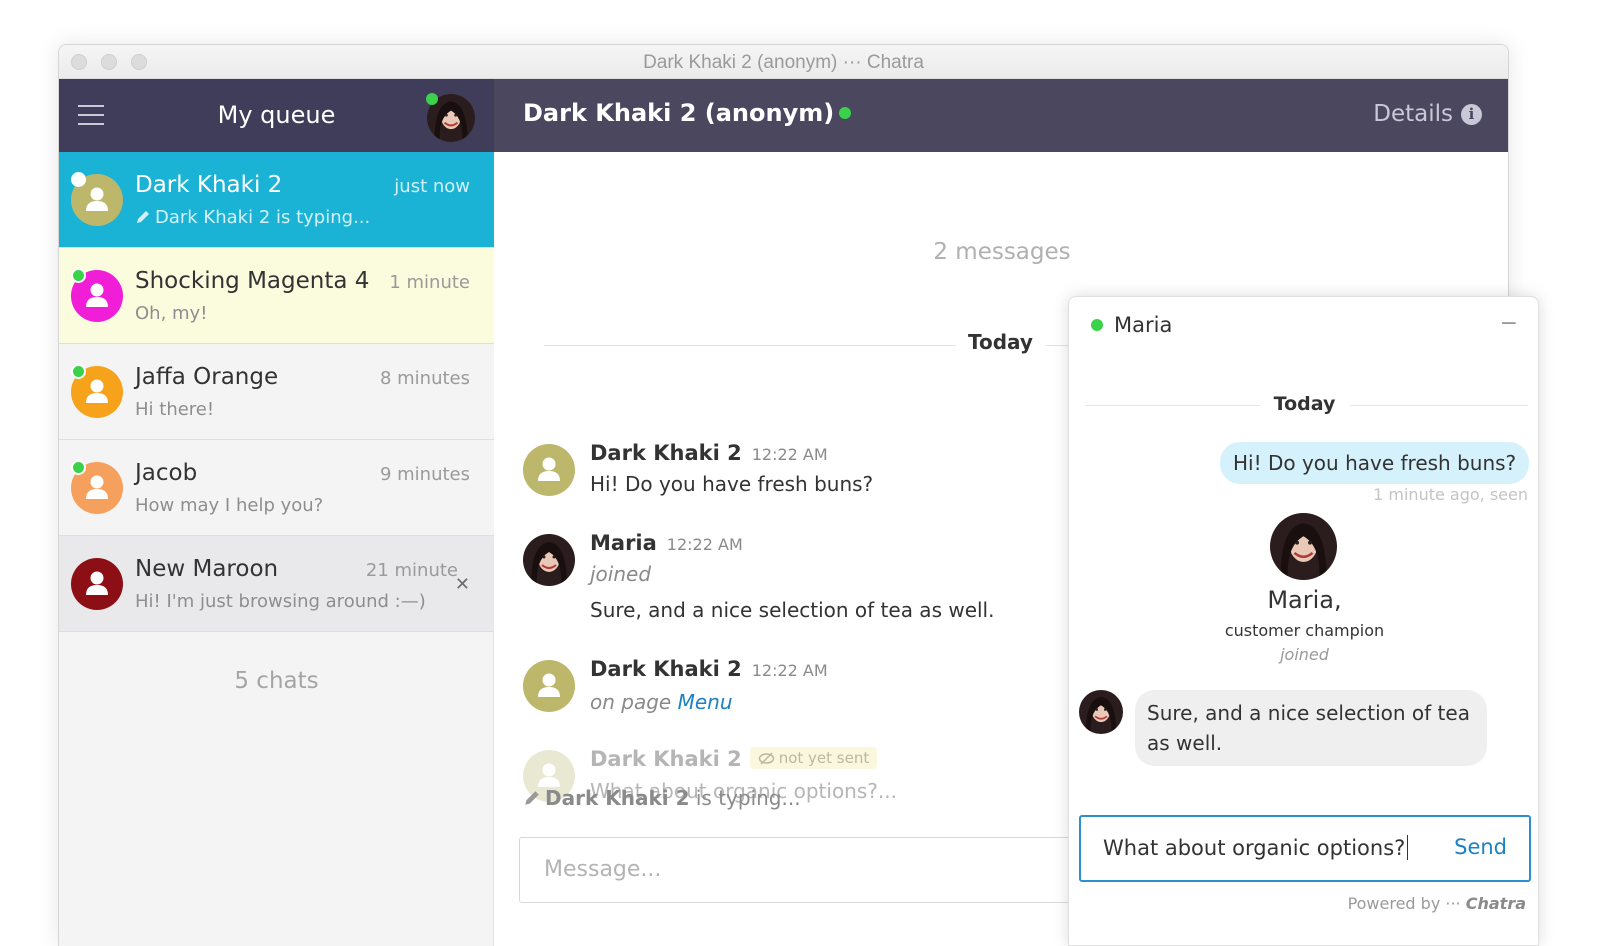  What do you see at coordinates (1143, 325) in the screenshot?
I see `widget-agent-name: Maria` at bounding box center [1143, 325].